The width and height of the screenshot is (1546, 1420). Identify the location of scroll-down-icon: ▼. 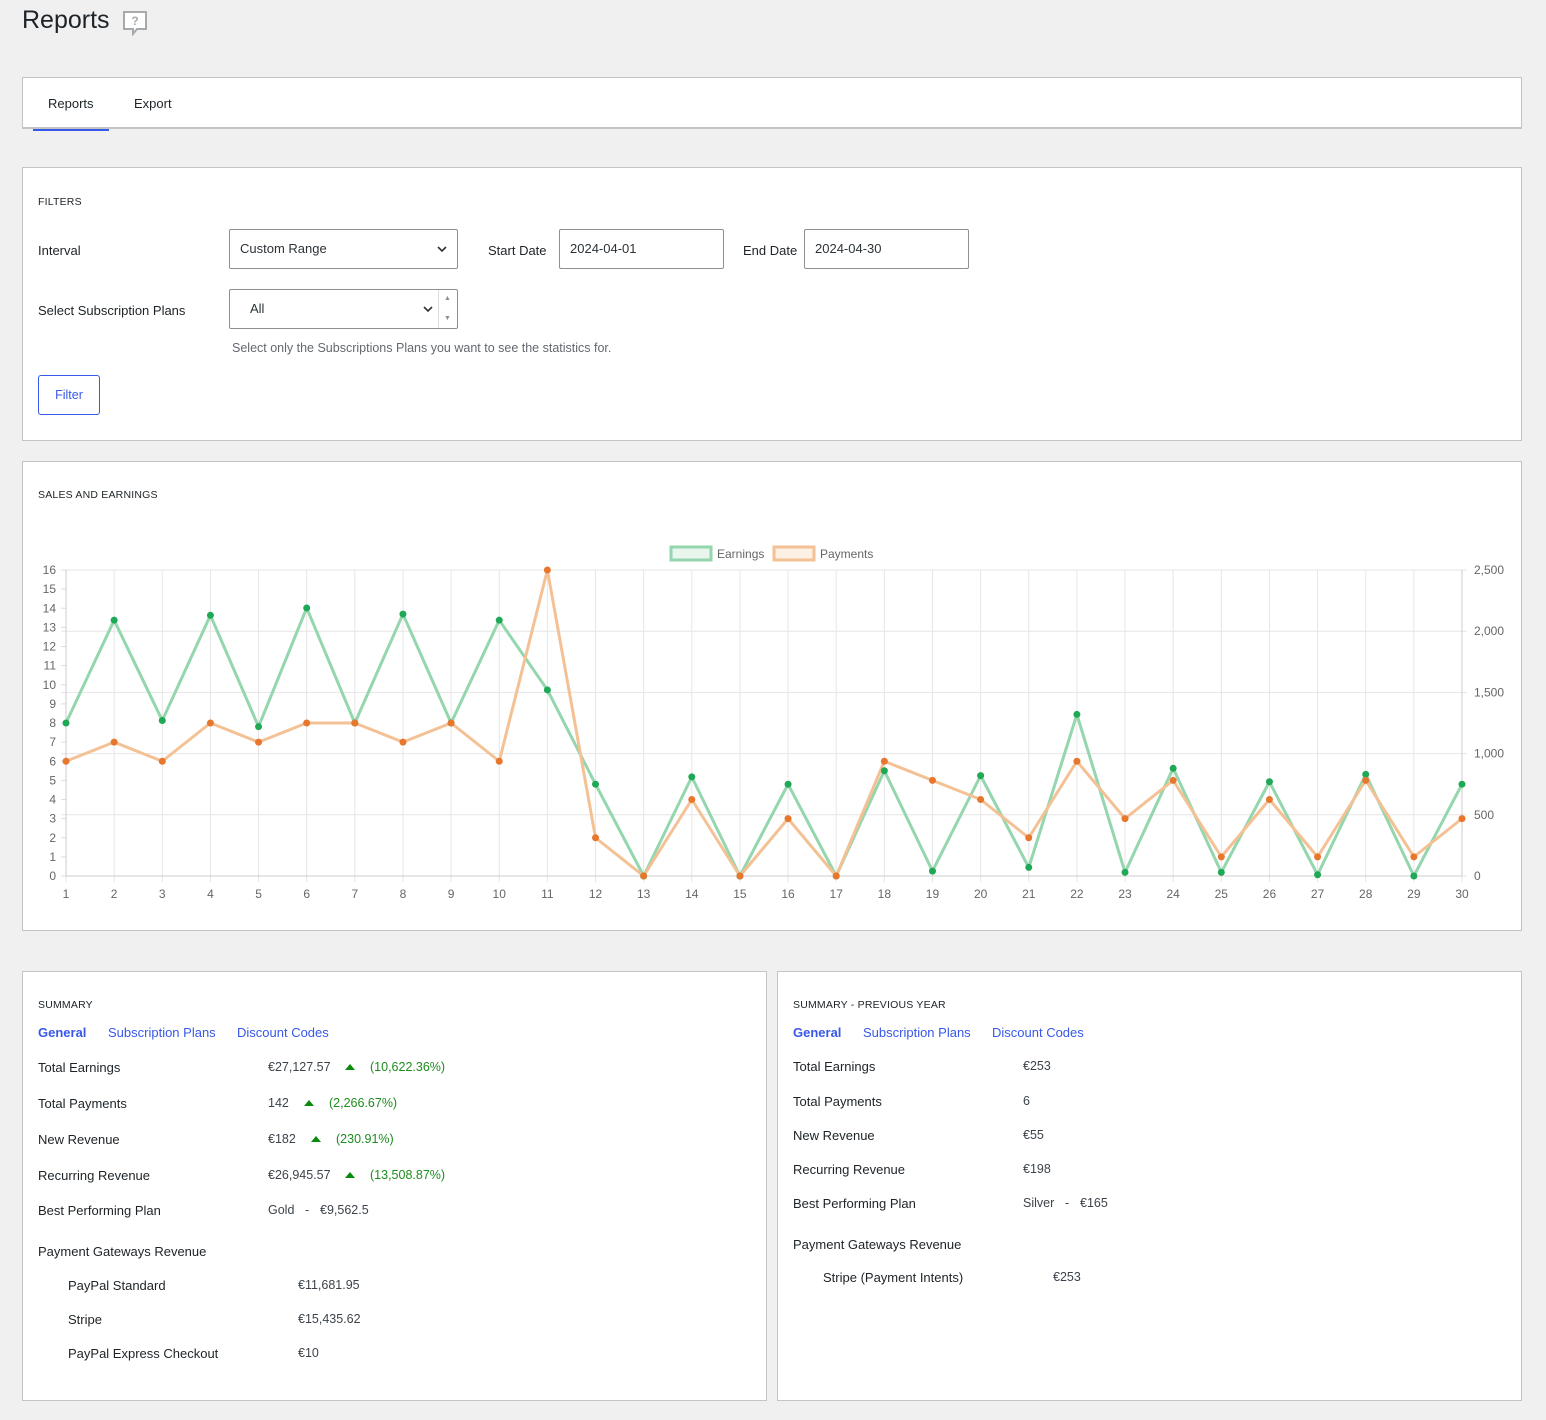
(447, 319).